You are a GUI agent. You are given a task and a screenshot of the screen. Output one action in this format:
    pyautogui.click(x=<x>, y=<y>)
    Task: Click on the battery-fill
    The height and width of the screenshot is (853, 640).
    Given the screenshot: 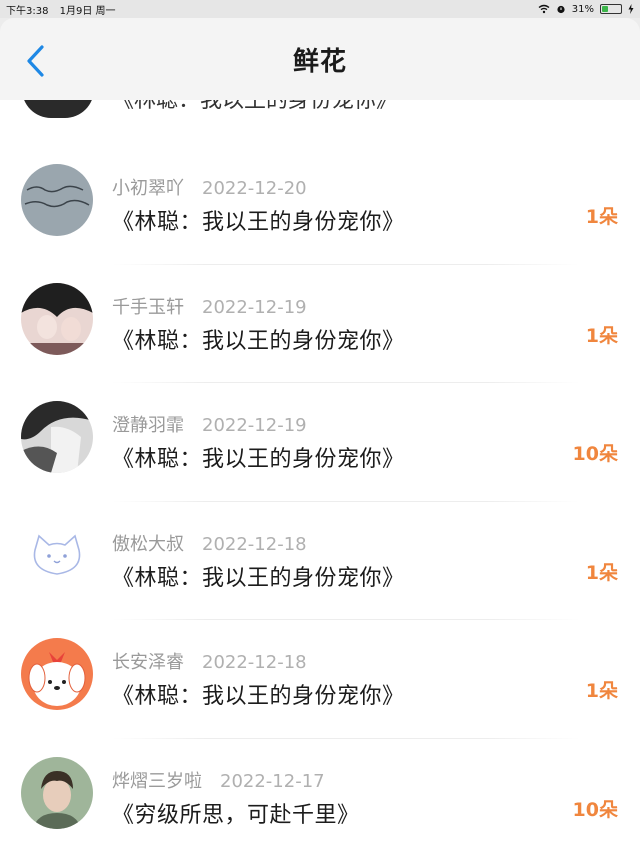 What is the action you would take?
    pyautogui.click(x=605, y=9)
    